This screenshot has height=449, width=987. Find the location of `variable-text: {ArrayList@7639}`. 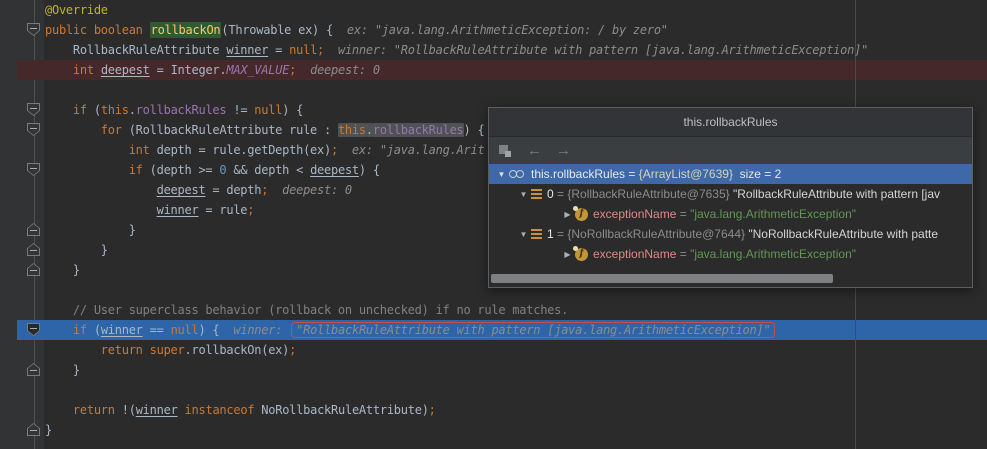

variable-text: {ArrayList@7639} is located at coordinates (685, 174).